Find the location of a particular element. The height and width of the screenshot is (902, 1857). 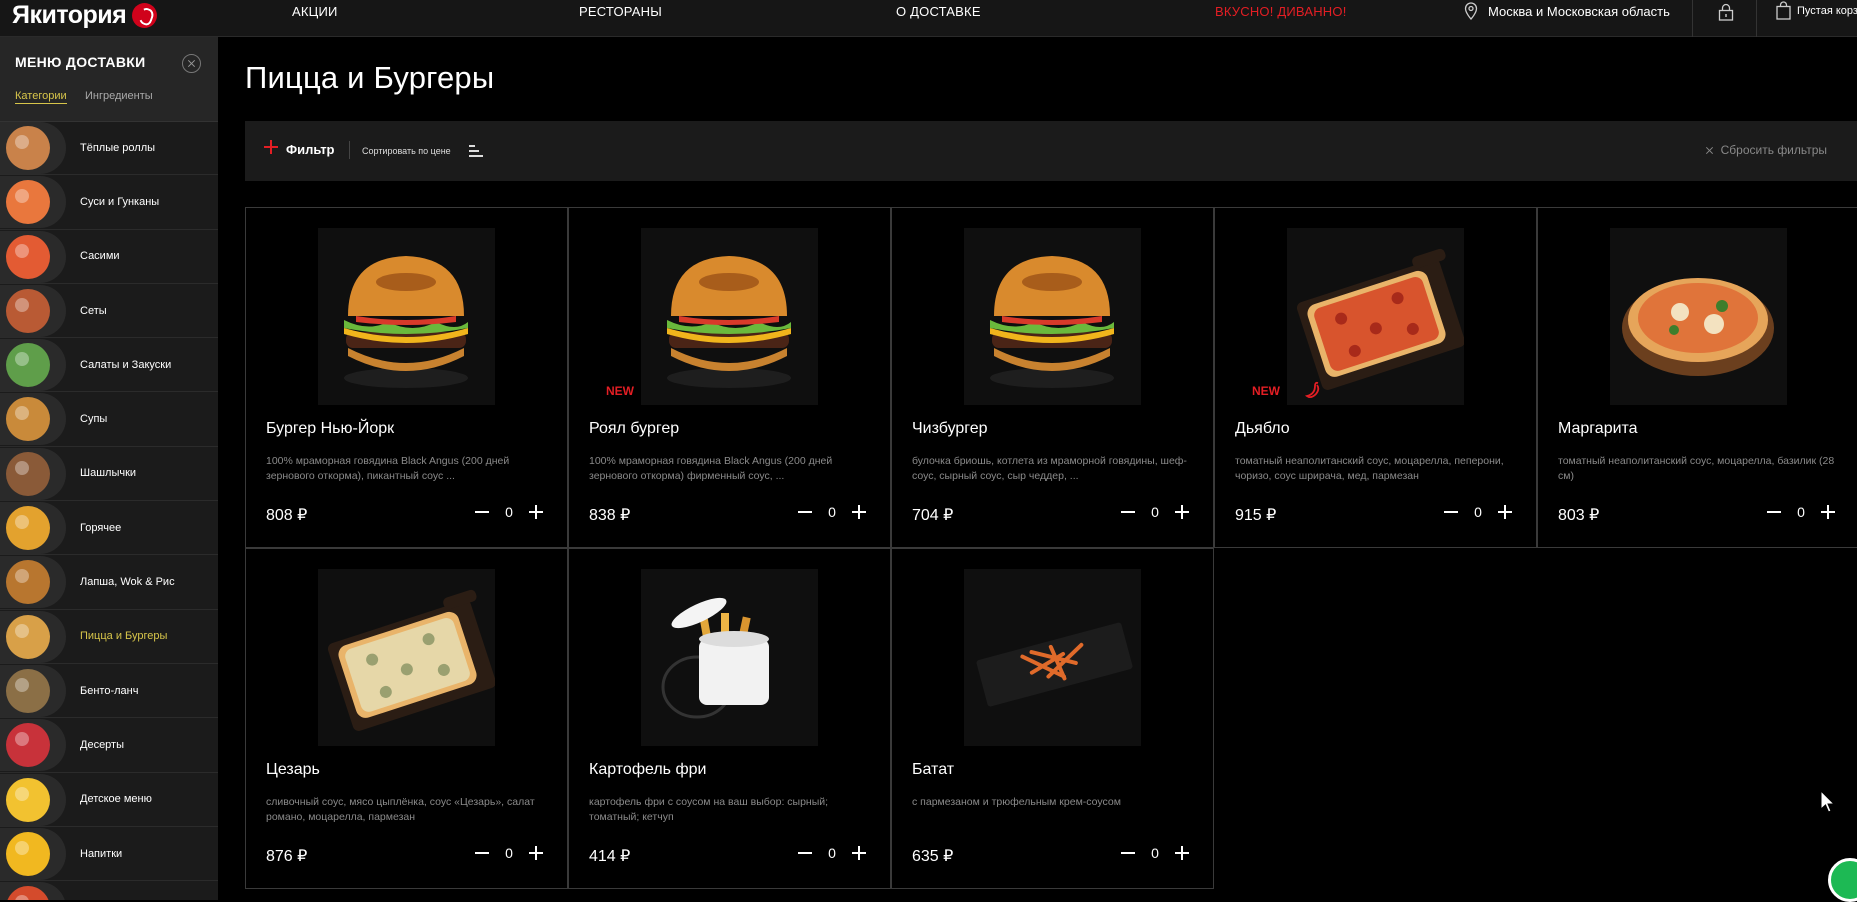

nav-promotions: АКЦИИ is located at coordinates (315, 11).